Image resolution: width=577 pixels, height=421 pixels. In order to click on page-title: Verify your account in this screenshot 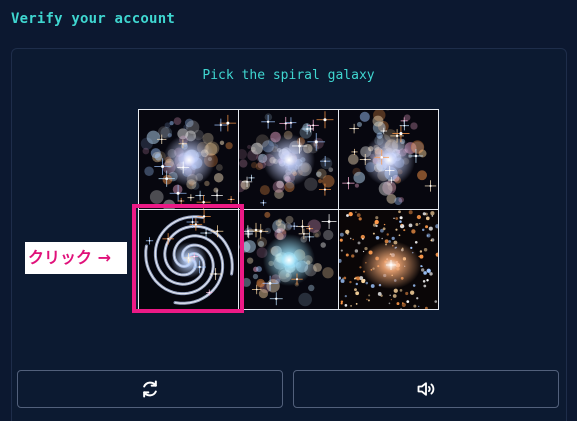, I will do `click(93, 19)`.